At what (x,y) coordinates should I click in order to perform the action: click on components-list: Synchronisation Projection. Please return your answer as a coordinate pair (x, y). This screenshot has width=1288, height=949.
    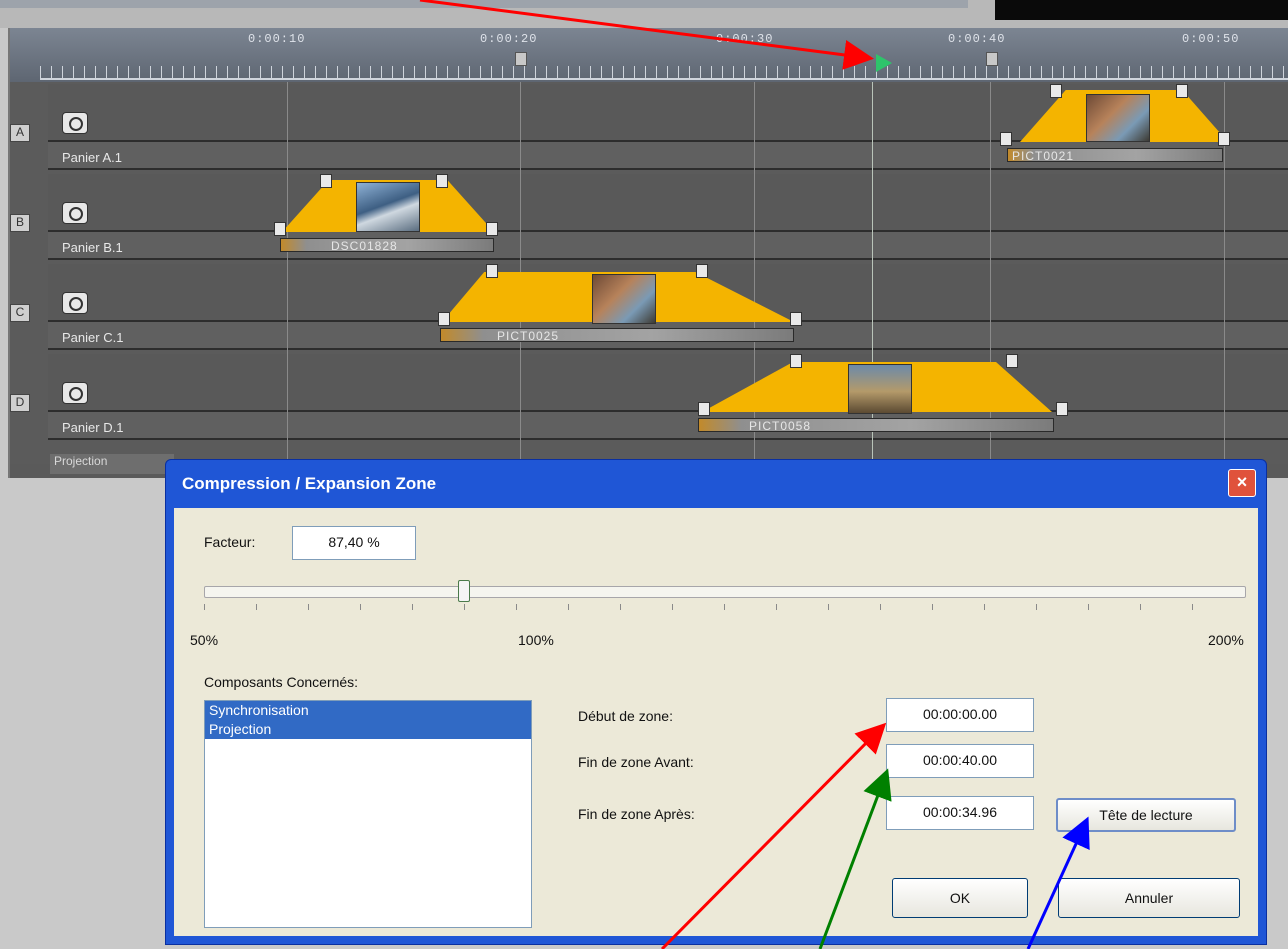
    Looking at the image, I should click on (368, 814).